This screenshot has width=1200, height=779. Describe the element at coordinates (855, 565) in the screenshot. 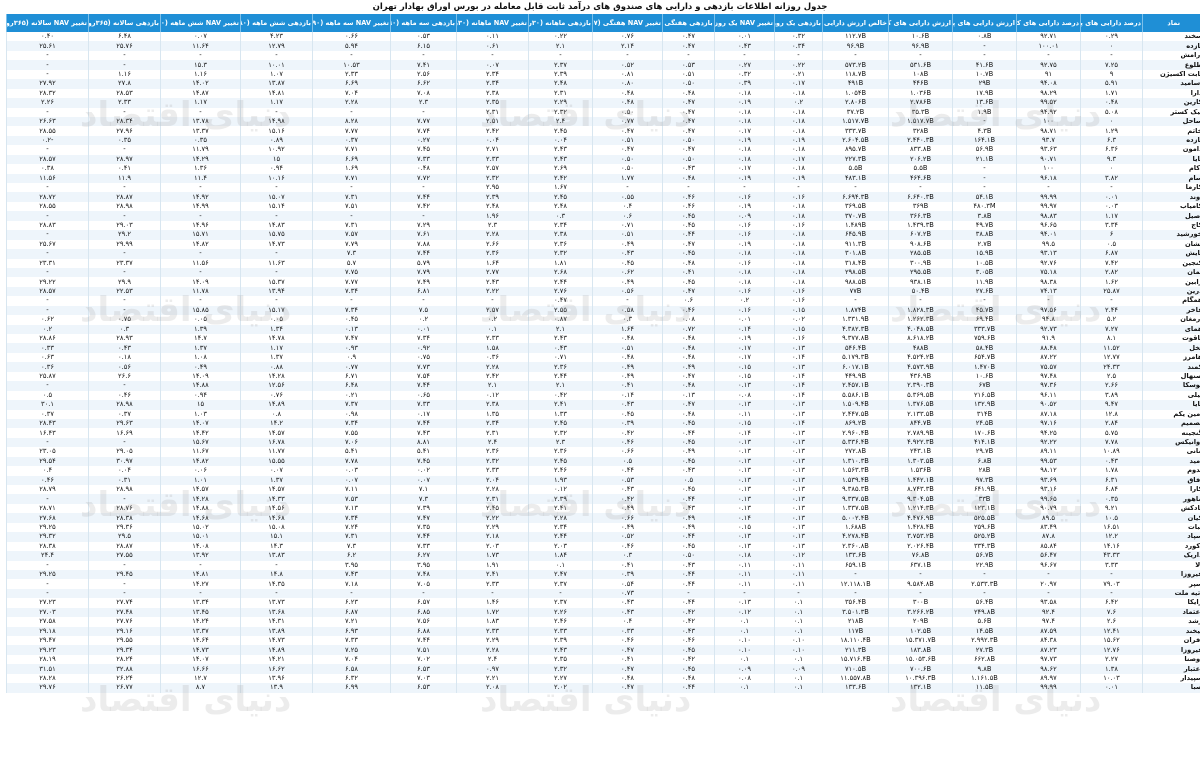

I see `table-cell: ۶۵۹.۱B` at that location.